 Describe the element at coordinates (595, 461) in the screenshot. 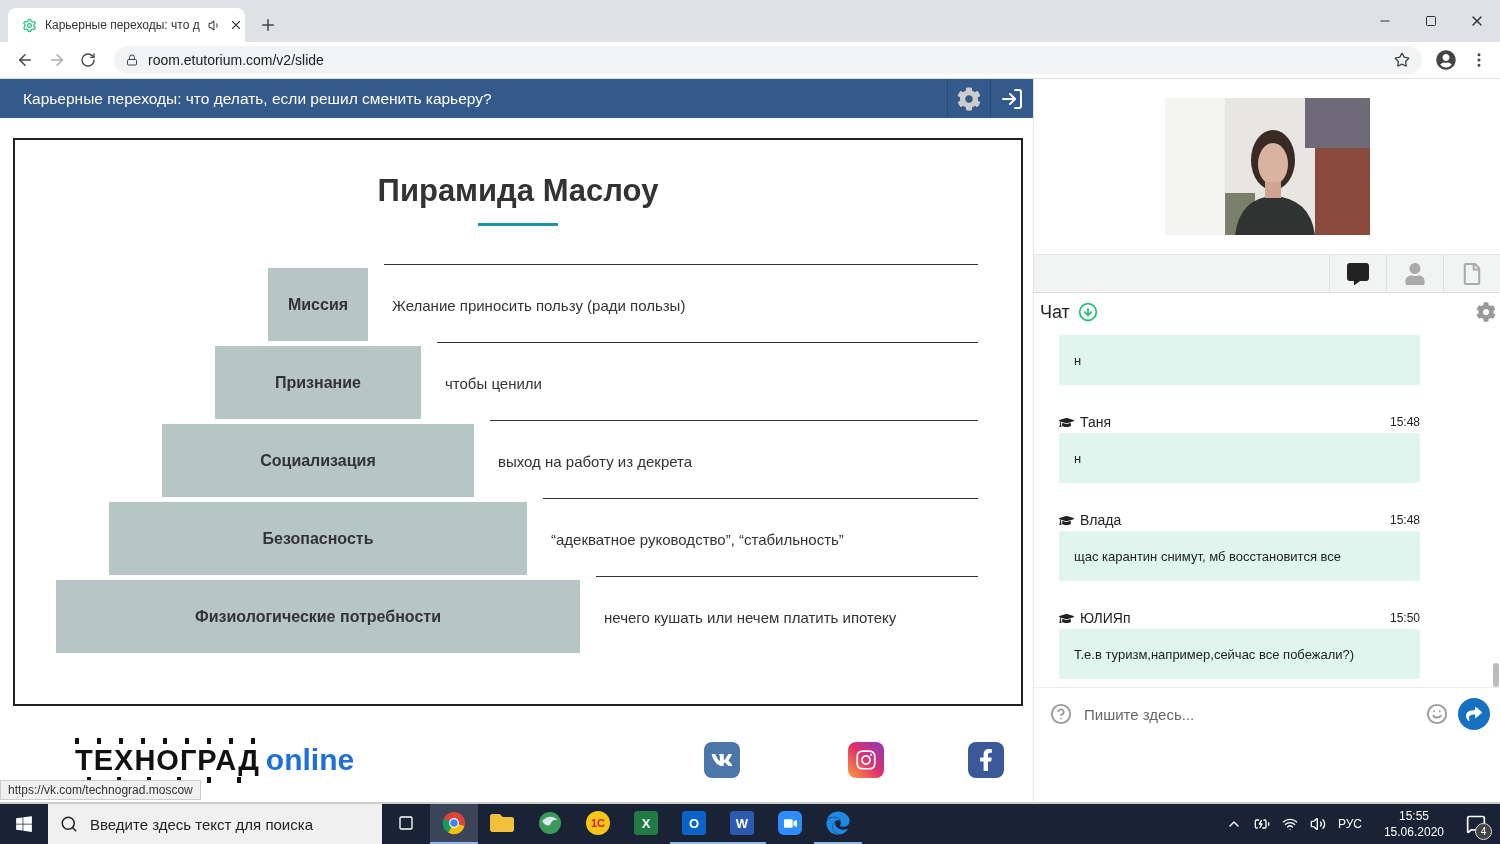

I see `level-note: выход на работу из декрета` at that location.